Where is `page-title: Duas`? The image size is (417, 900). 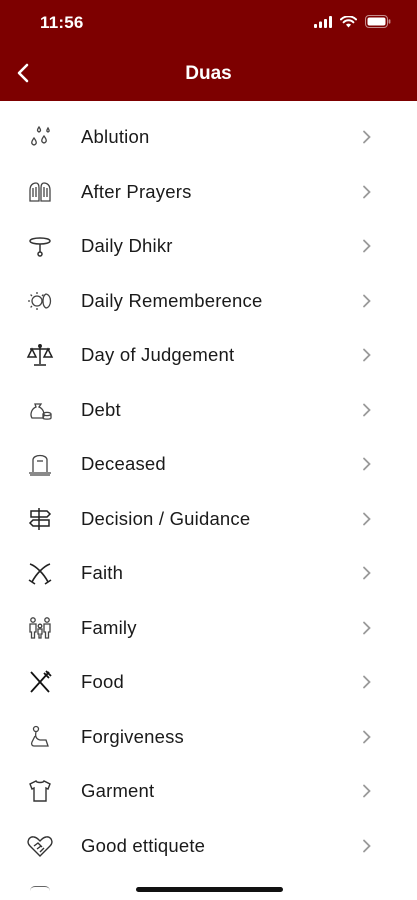 page-title: Duas is located at coordinates (208, 73).